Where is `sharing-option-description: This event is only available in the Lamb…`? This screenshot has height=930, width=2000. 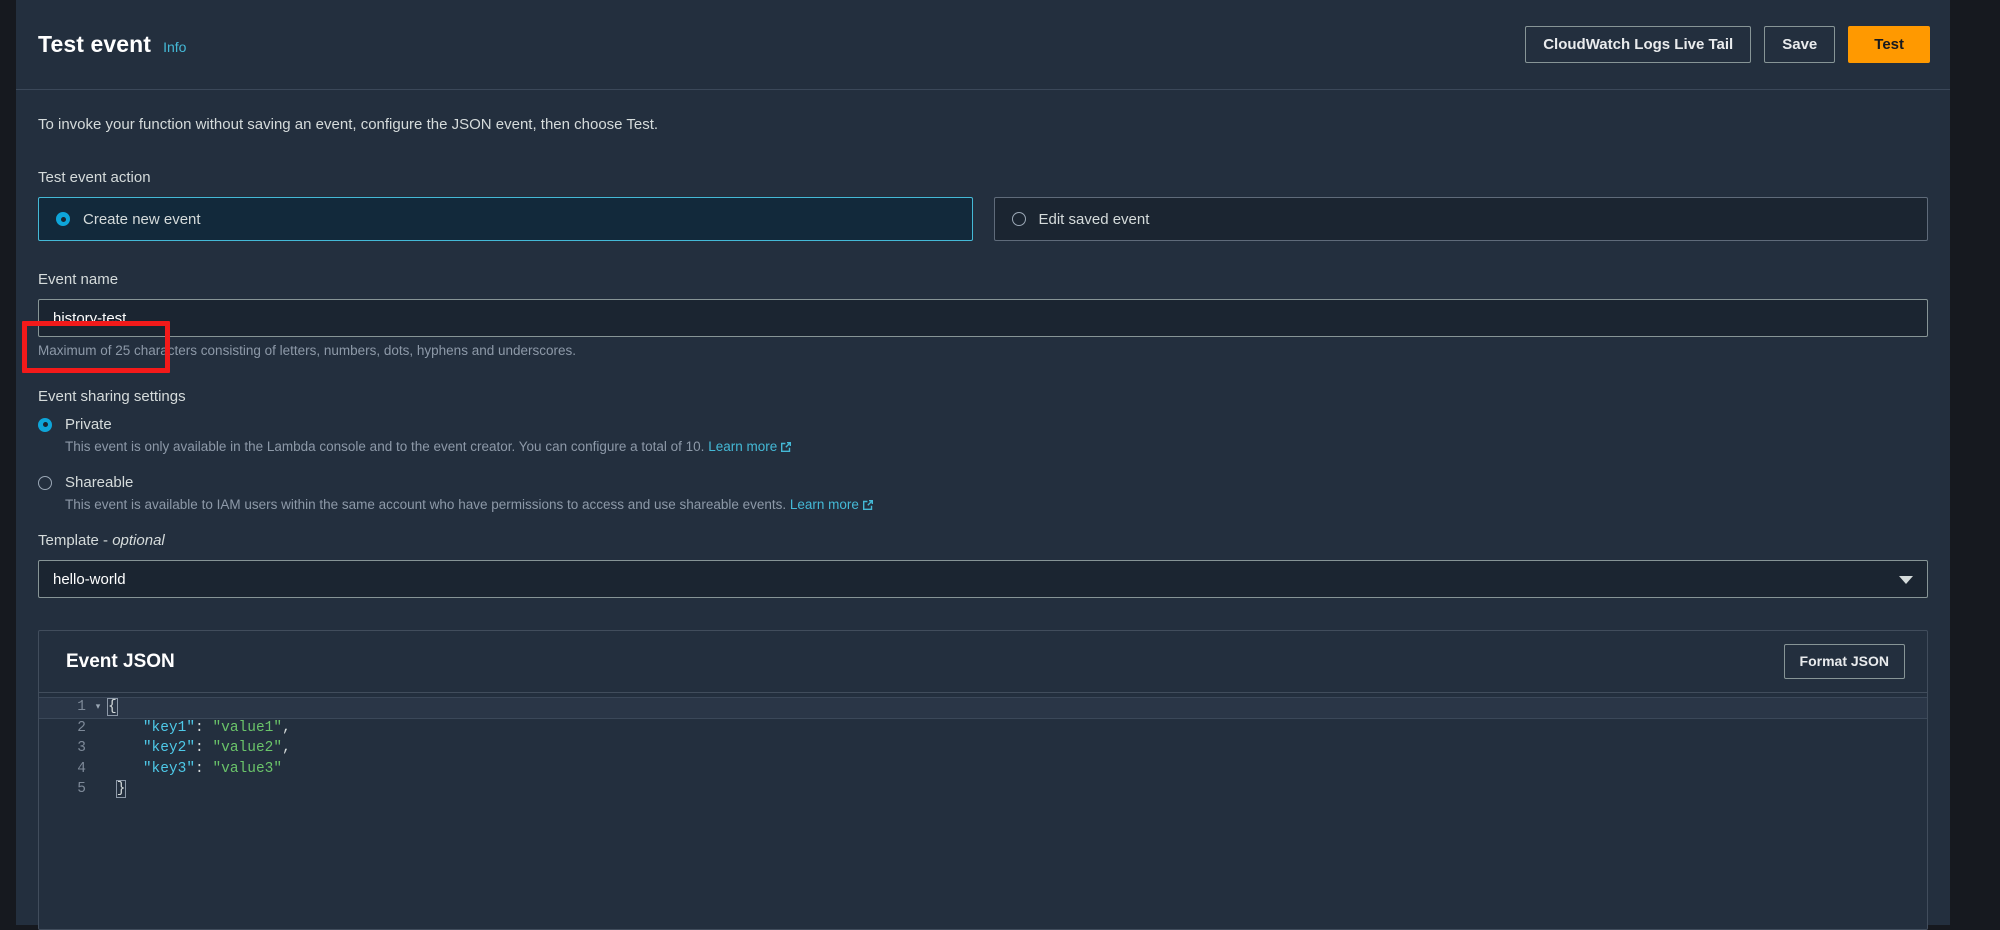 sharing-option-description: This event is only available in the Lamb… is located at coordinates (996, 447).